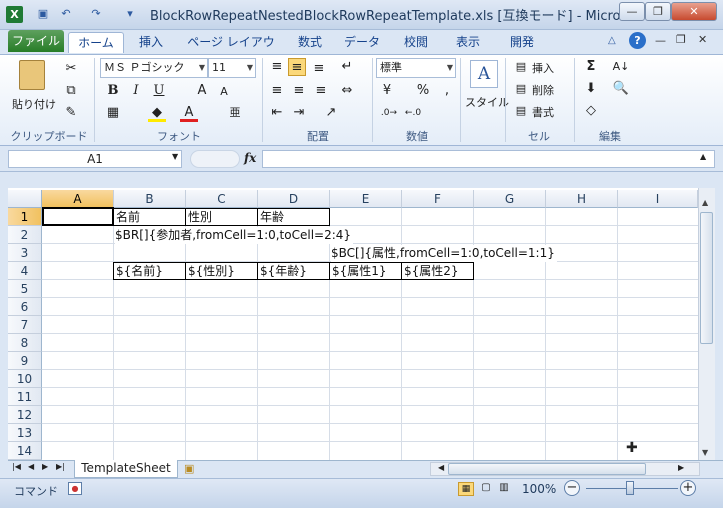 The image size is (723, 508). I want to click on row-header-1: 1, so click(25, 217).